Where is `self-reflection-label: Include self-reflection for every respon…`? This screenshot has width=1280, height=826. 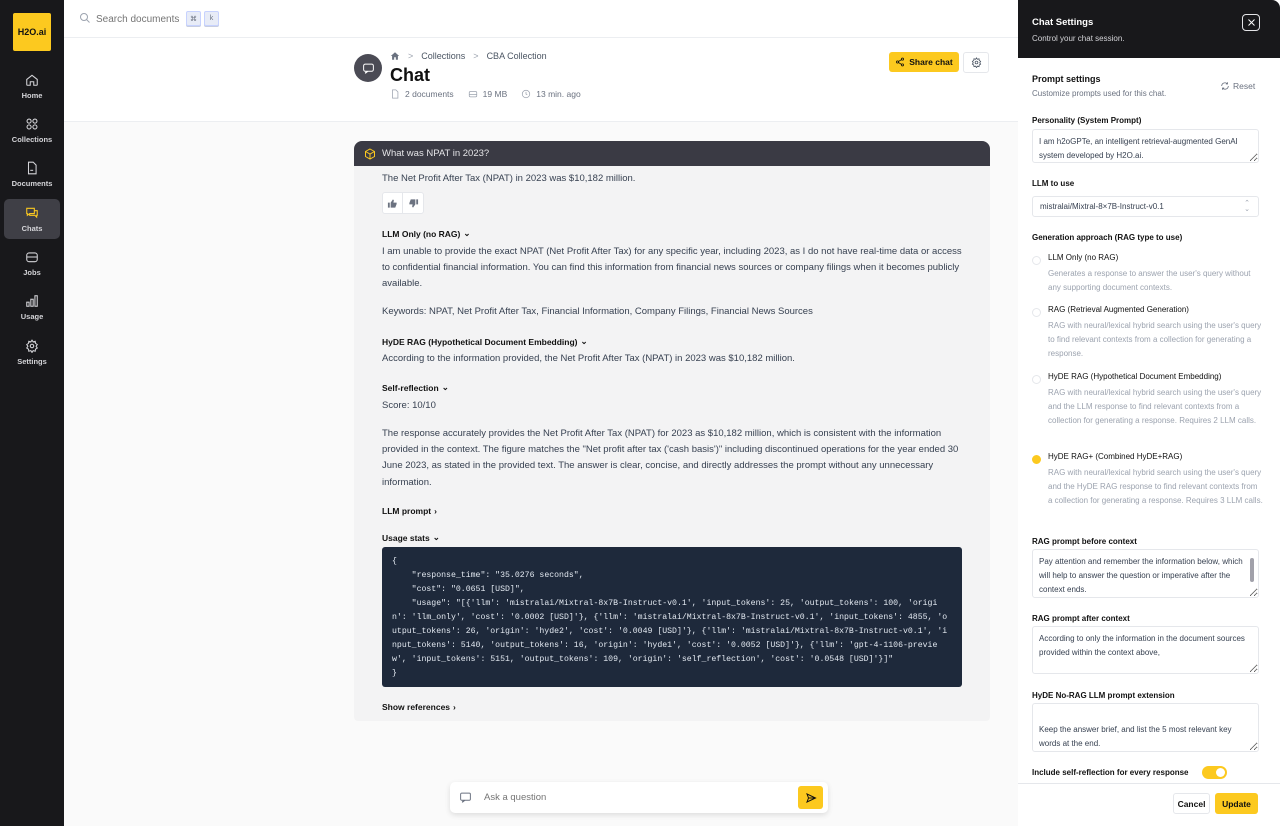
self-reflection-label: Include self-reflection for every respon… is located at coordinates (1110, 772).